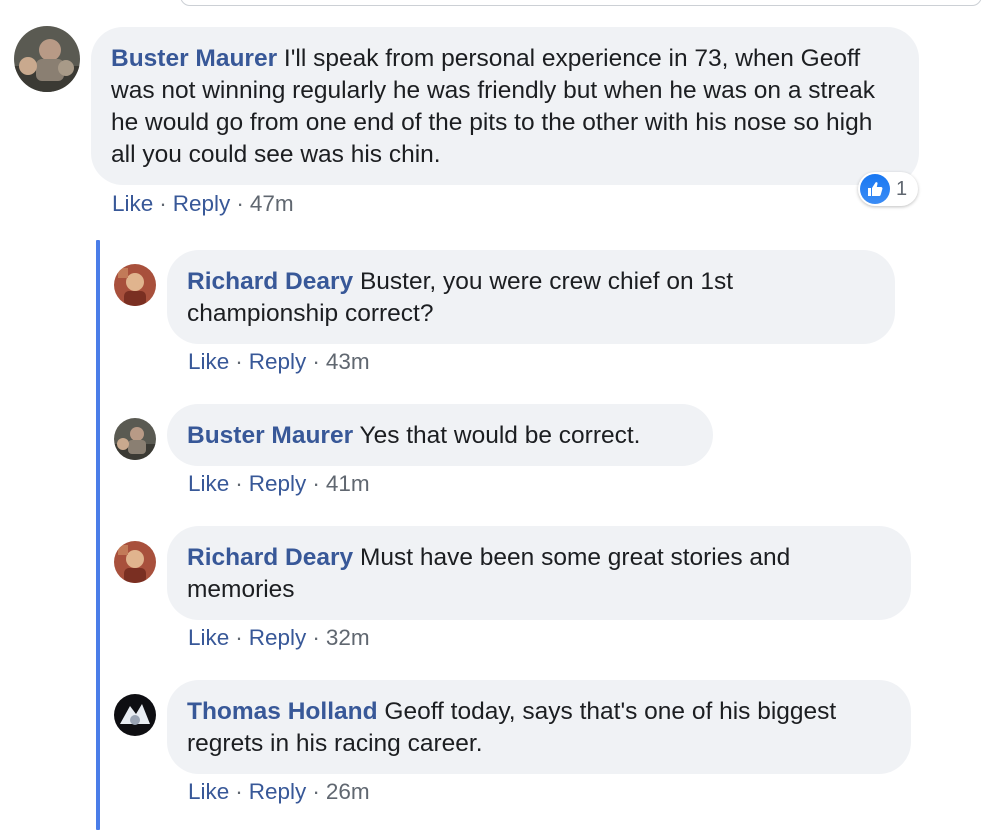 The height and width of the screenshot is (836, 990). I want to click on timestamp: 26m, so click(348, 791).